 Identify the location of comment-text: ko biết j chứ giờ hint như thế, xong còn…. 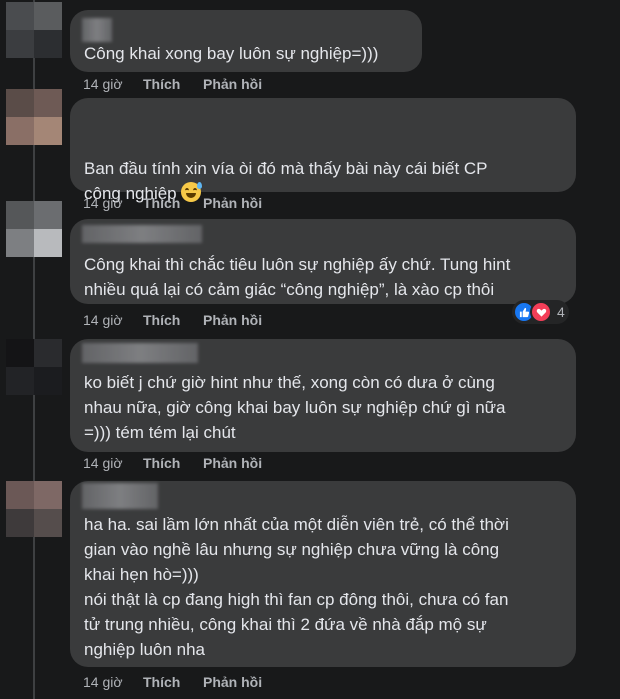
(295, 407).